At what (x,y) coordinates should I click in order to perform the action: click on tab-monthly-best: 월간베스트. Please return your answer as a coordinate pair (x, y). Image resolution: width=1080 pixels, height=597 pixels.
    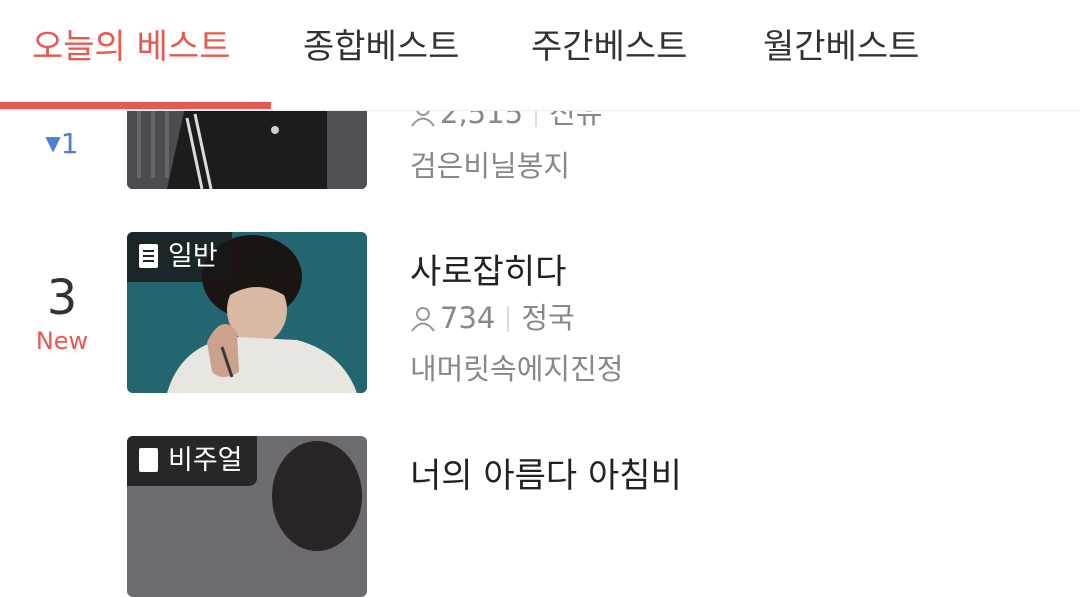
    Looking at the image, I should click on (841, 47).